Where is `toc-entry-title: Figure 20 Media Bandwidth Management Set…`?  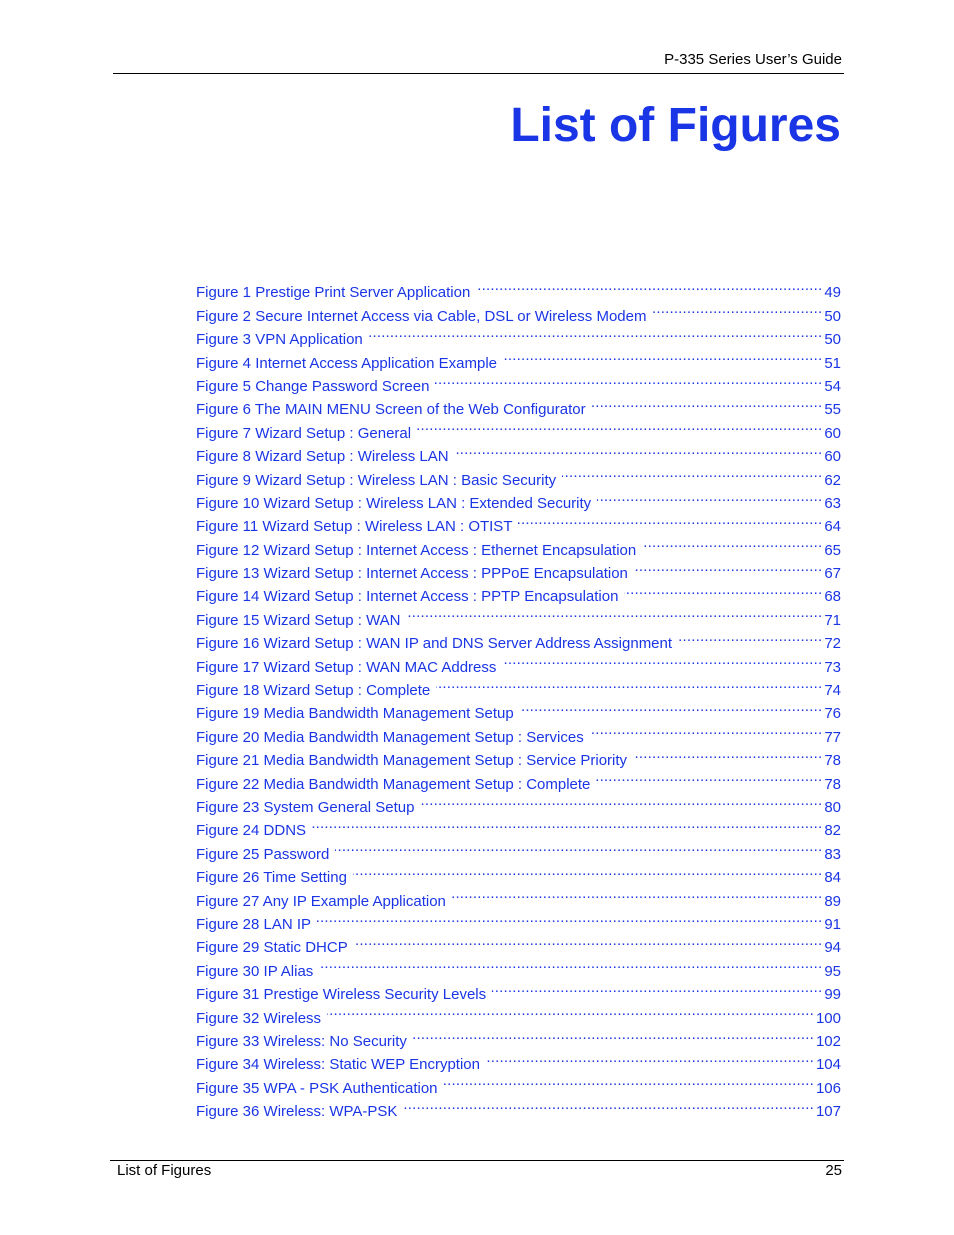 toc-entry-title: Figure 20 Media Bandwidth Management Set… is located at coordinates (393, 737).